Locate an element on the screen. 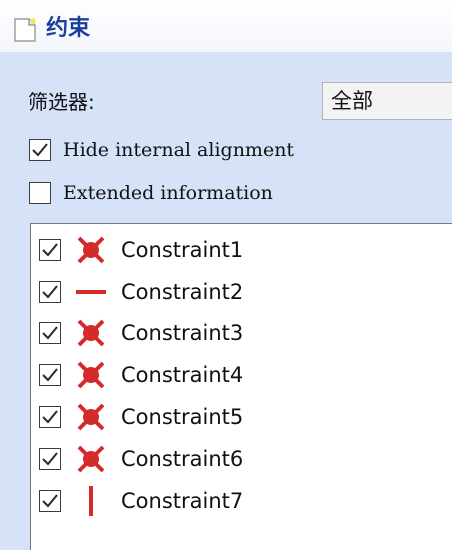  constraint-list-item: Constraint3 is located at coordinates (241, 331).